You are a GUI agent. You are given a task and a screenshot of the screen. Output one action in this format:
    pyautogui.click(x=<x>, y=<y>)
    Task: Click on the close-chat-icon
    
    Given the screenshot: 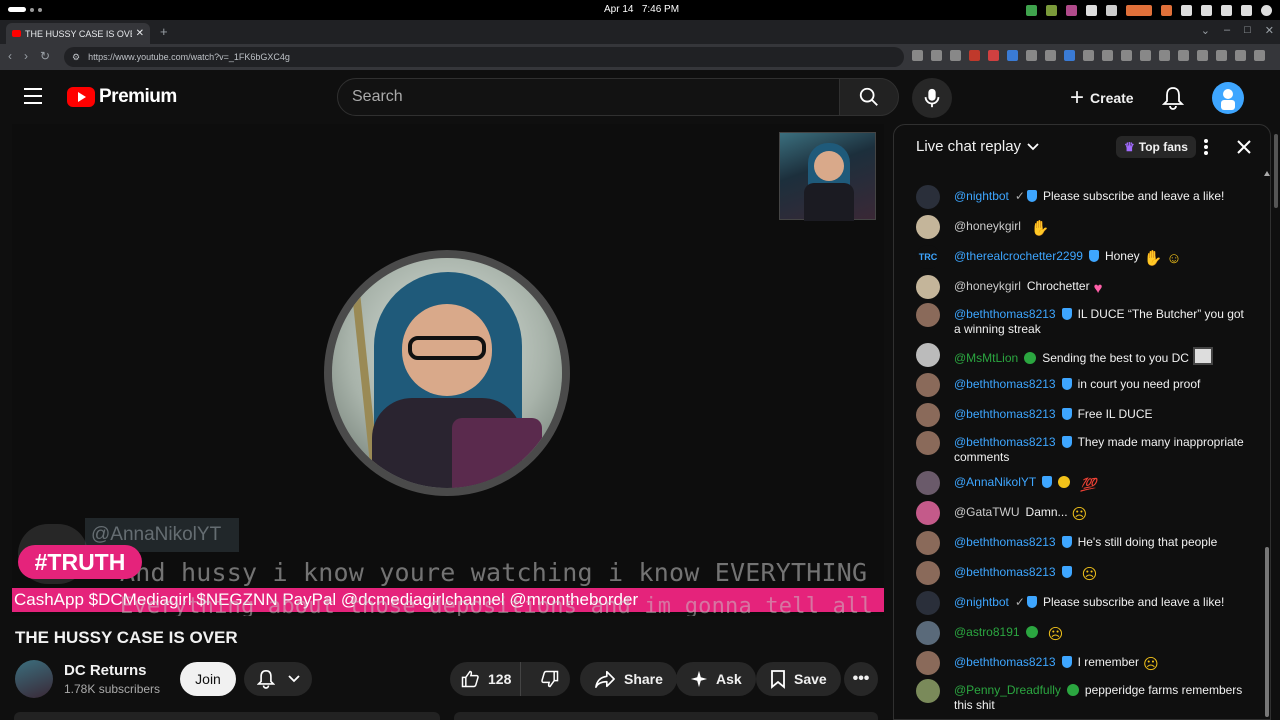 What is the action you would take?
    pyautogui.click(x=1244, y=147)
    